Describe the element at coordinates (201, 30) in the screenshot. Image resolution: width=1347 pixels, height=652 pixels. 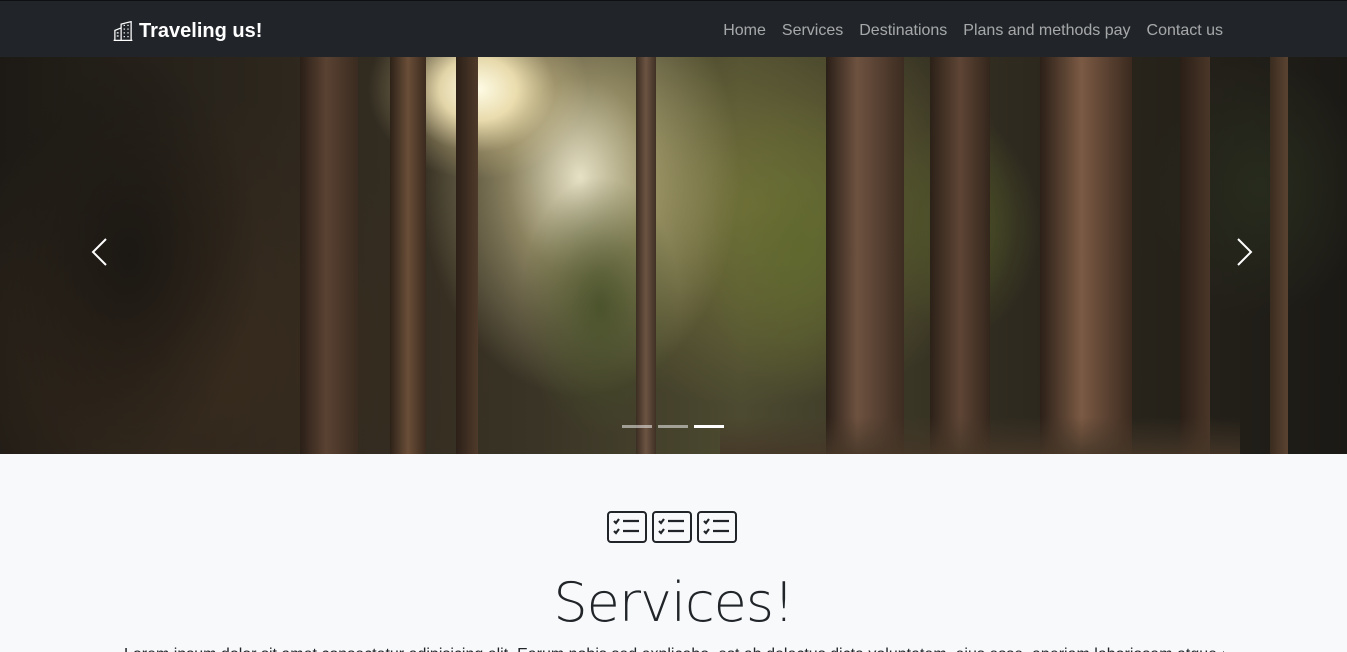
I see `brand-name: Traveling us!` at that location.